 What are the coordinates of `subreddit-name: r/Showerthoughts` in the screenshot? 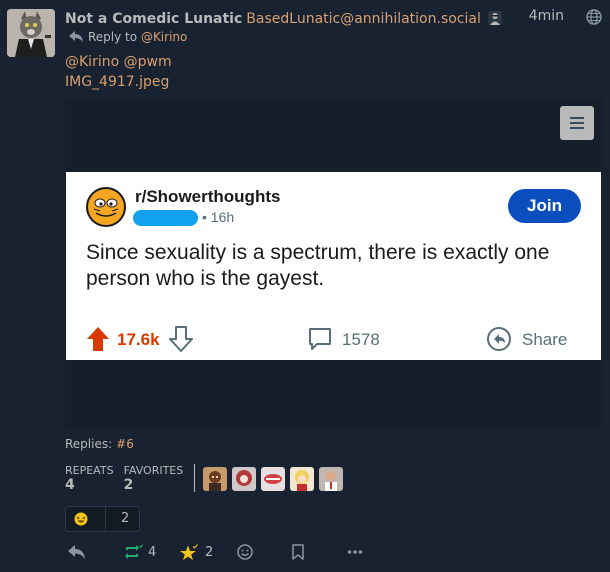 It's located at (208, 196).